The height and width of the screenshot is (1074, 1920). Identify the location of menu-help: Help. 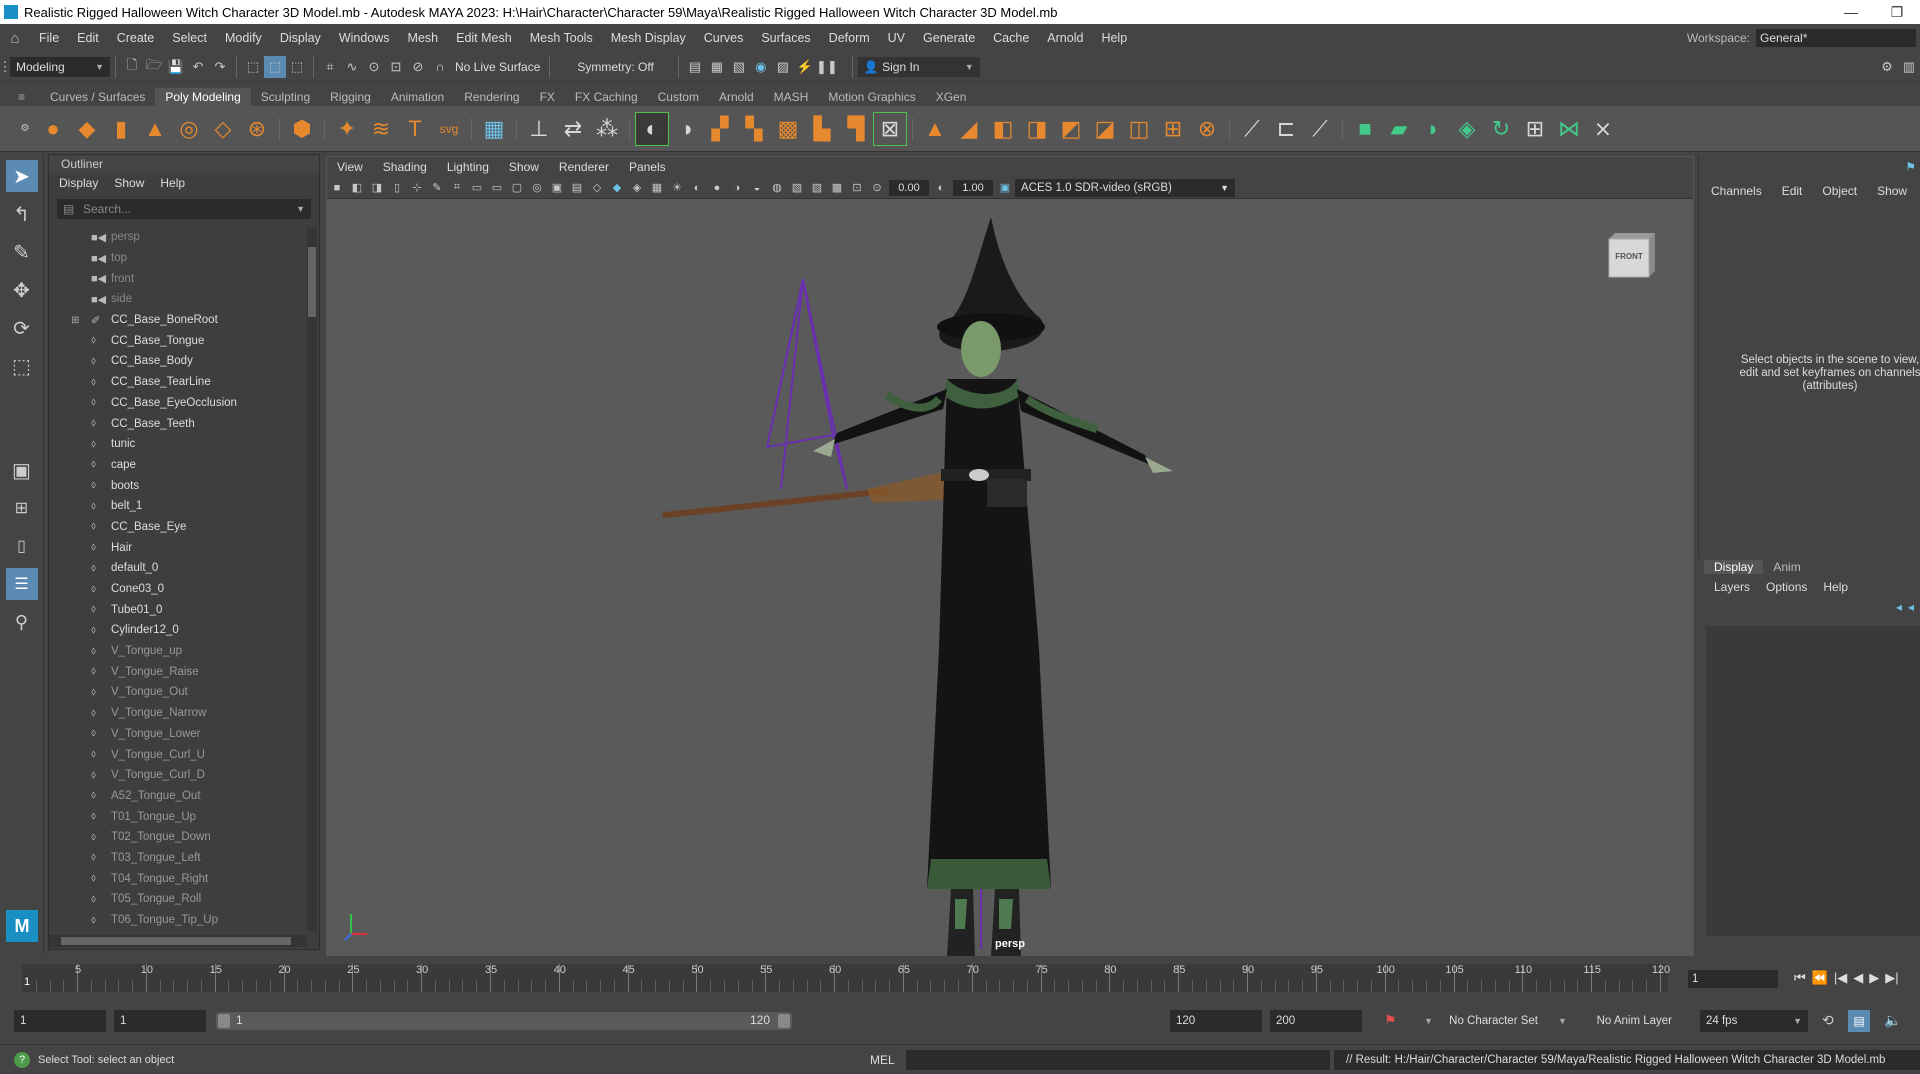
(1114, 38).